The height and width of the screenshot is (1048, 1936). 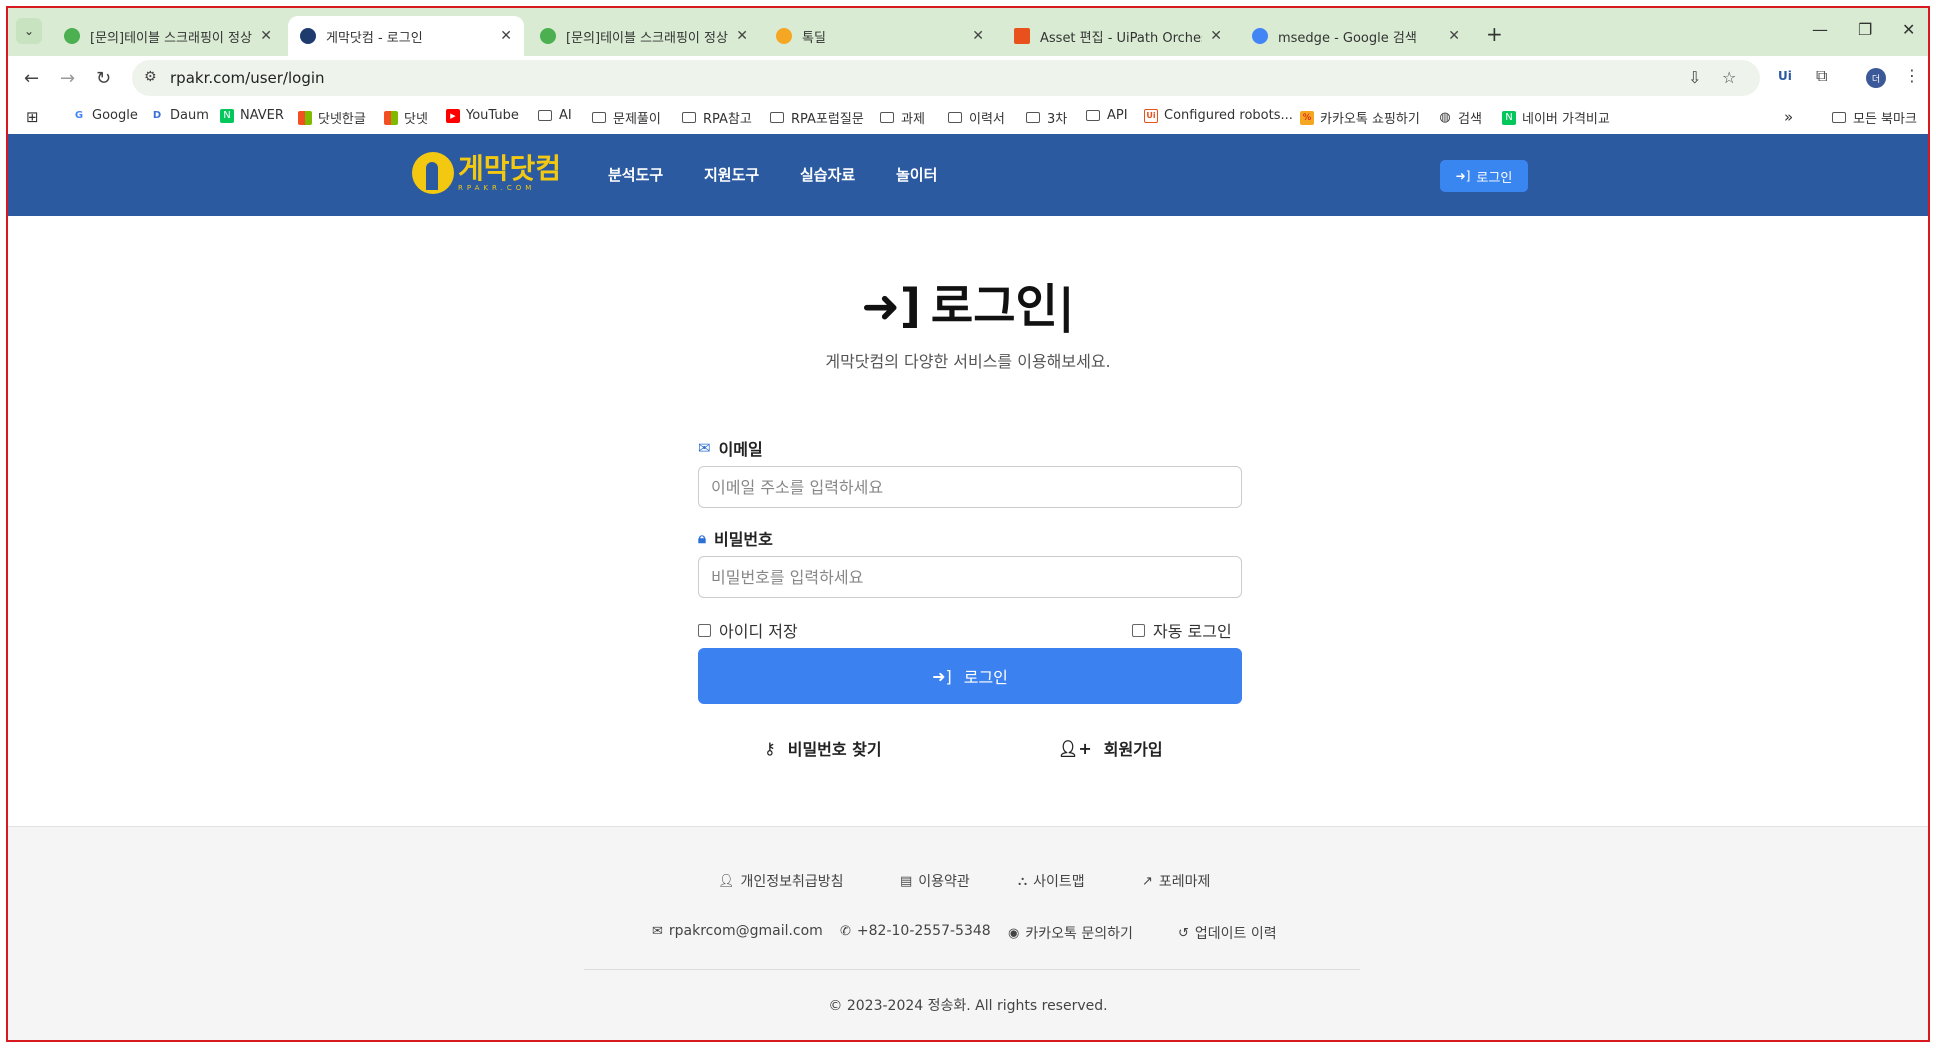 I want to click on footer-kakao-link: ◉ 카카오톡 문의하기, so click(x=1070, y=933).